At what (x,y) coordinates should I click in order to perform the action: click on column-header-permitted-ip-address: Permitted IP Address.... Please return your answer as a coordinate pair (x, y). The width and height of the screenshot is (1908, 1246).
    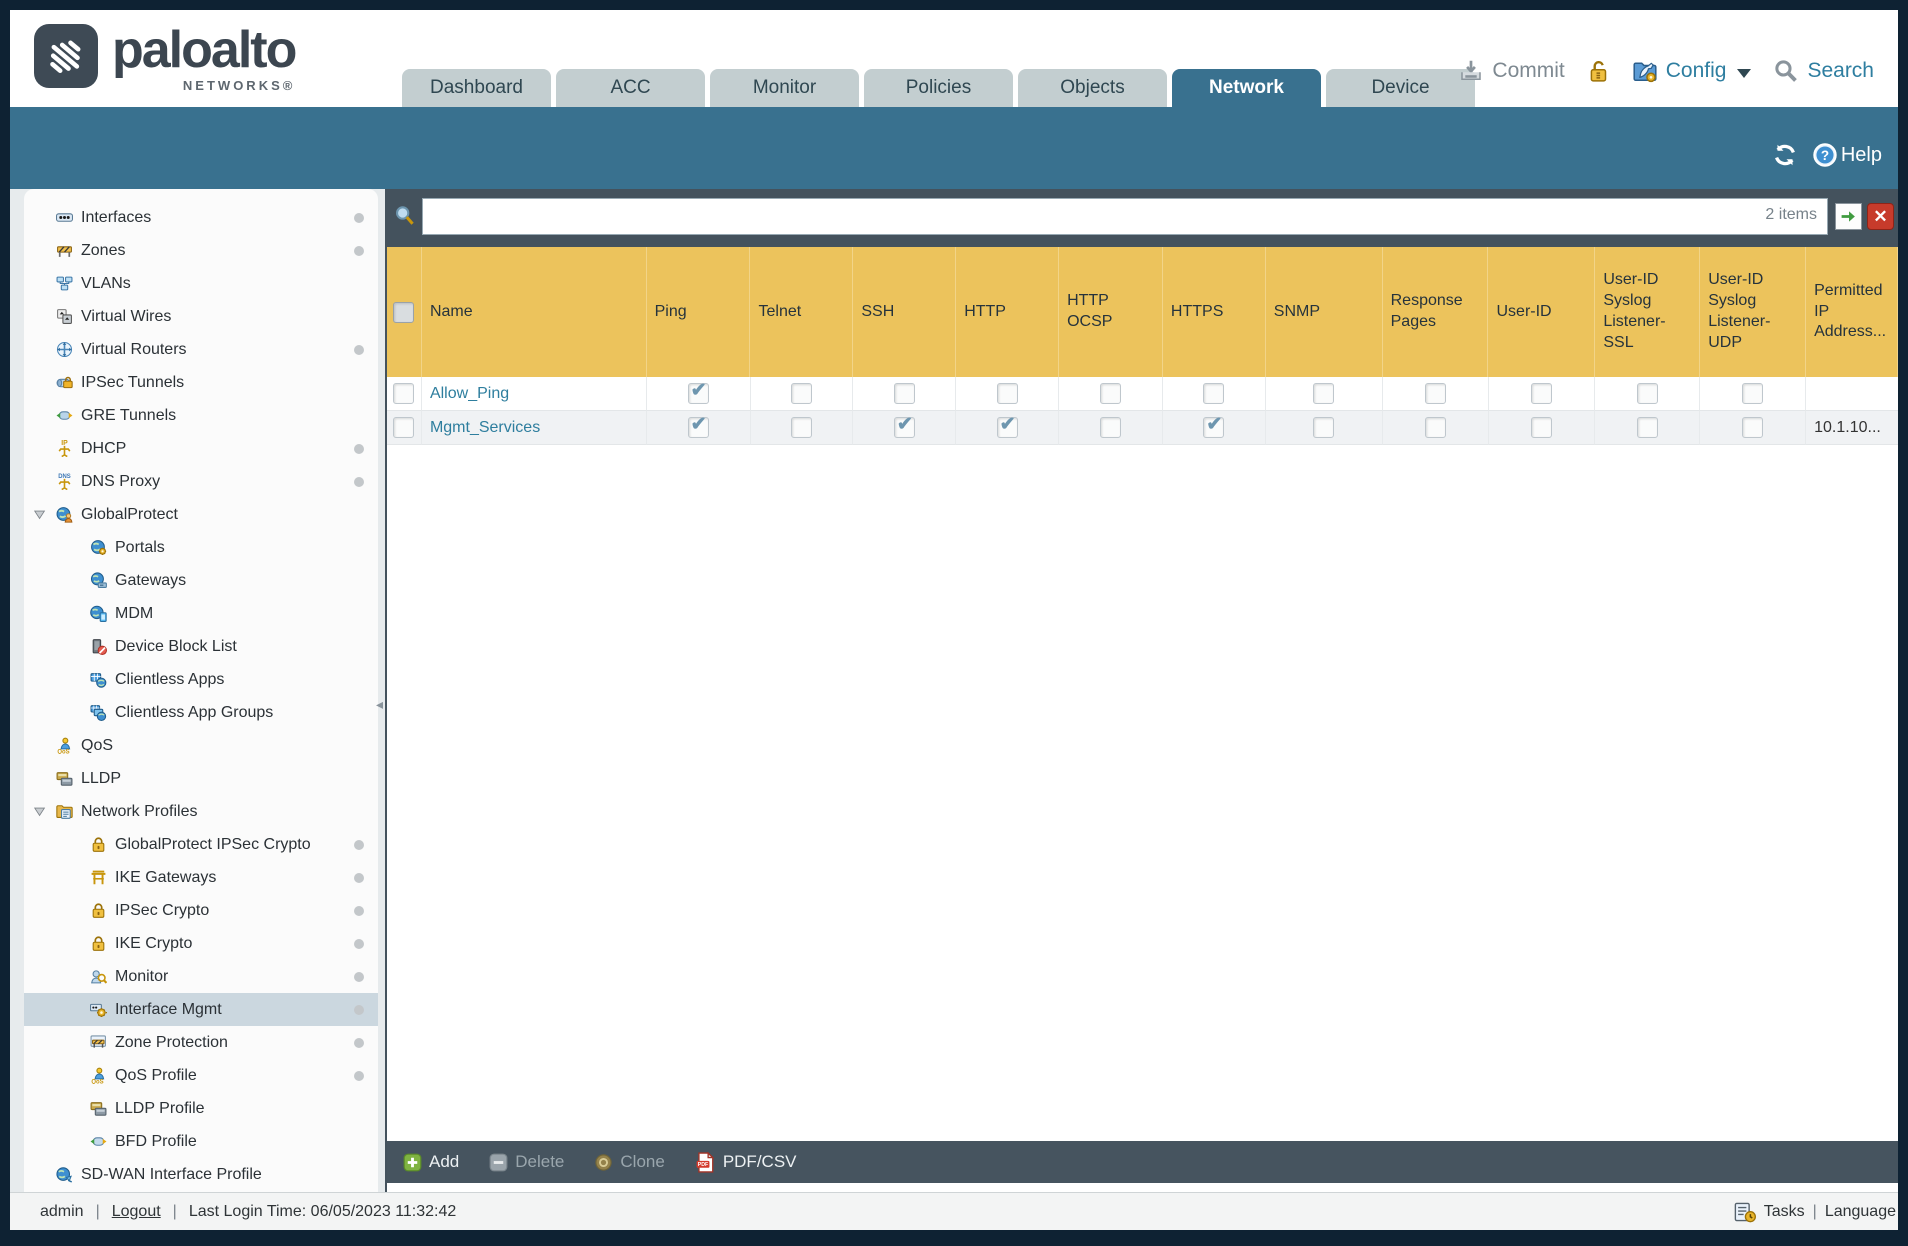
    Looking at the image, I should click on (1852, 312).